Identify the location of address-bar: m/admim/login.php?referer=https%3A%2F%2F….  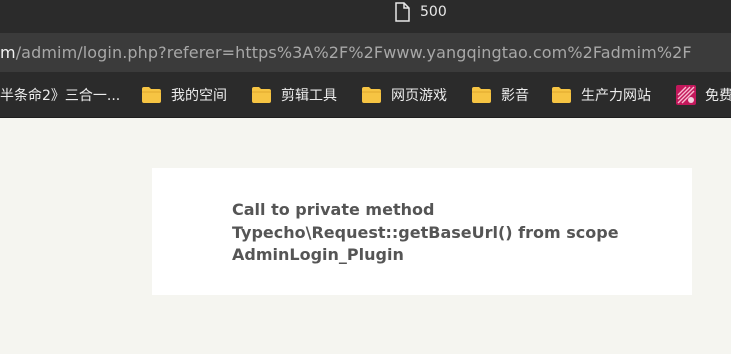
(365, 52).